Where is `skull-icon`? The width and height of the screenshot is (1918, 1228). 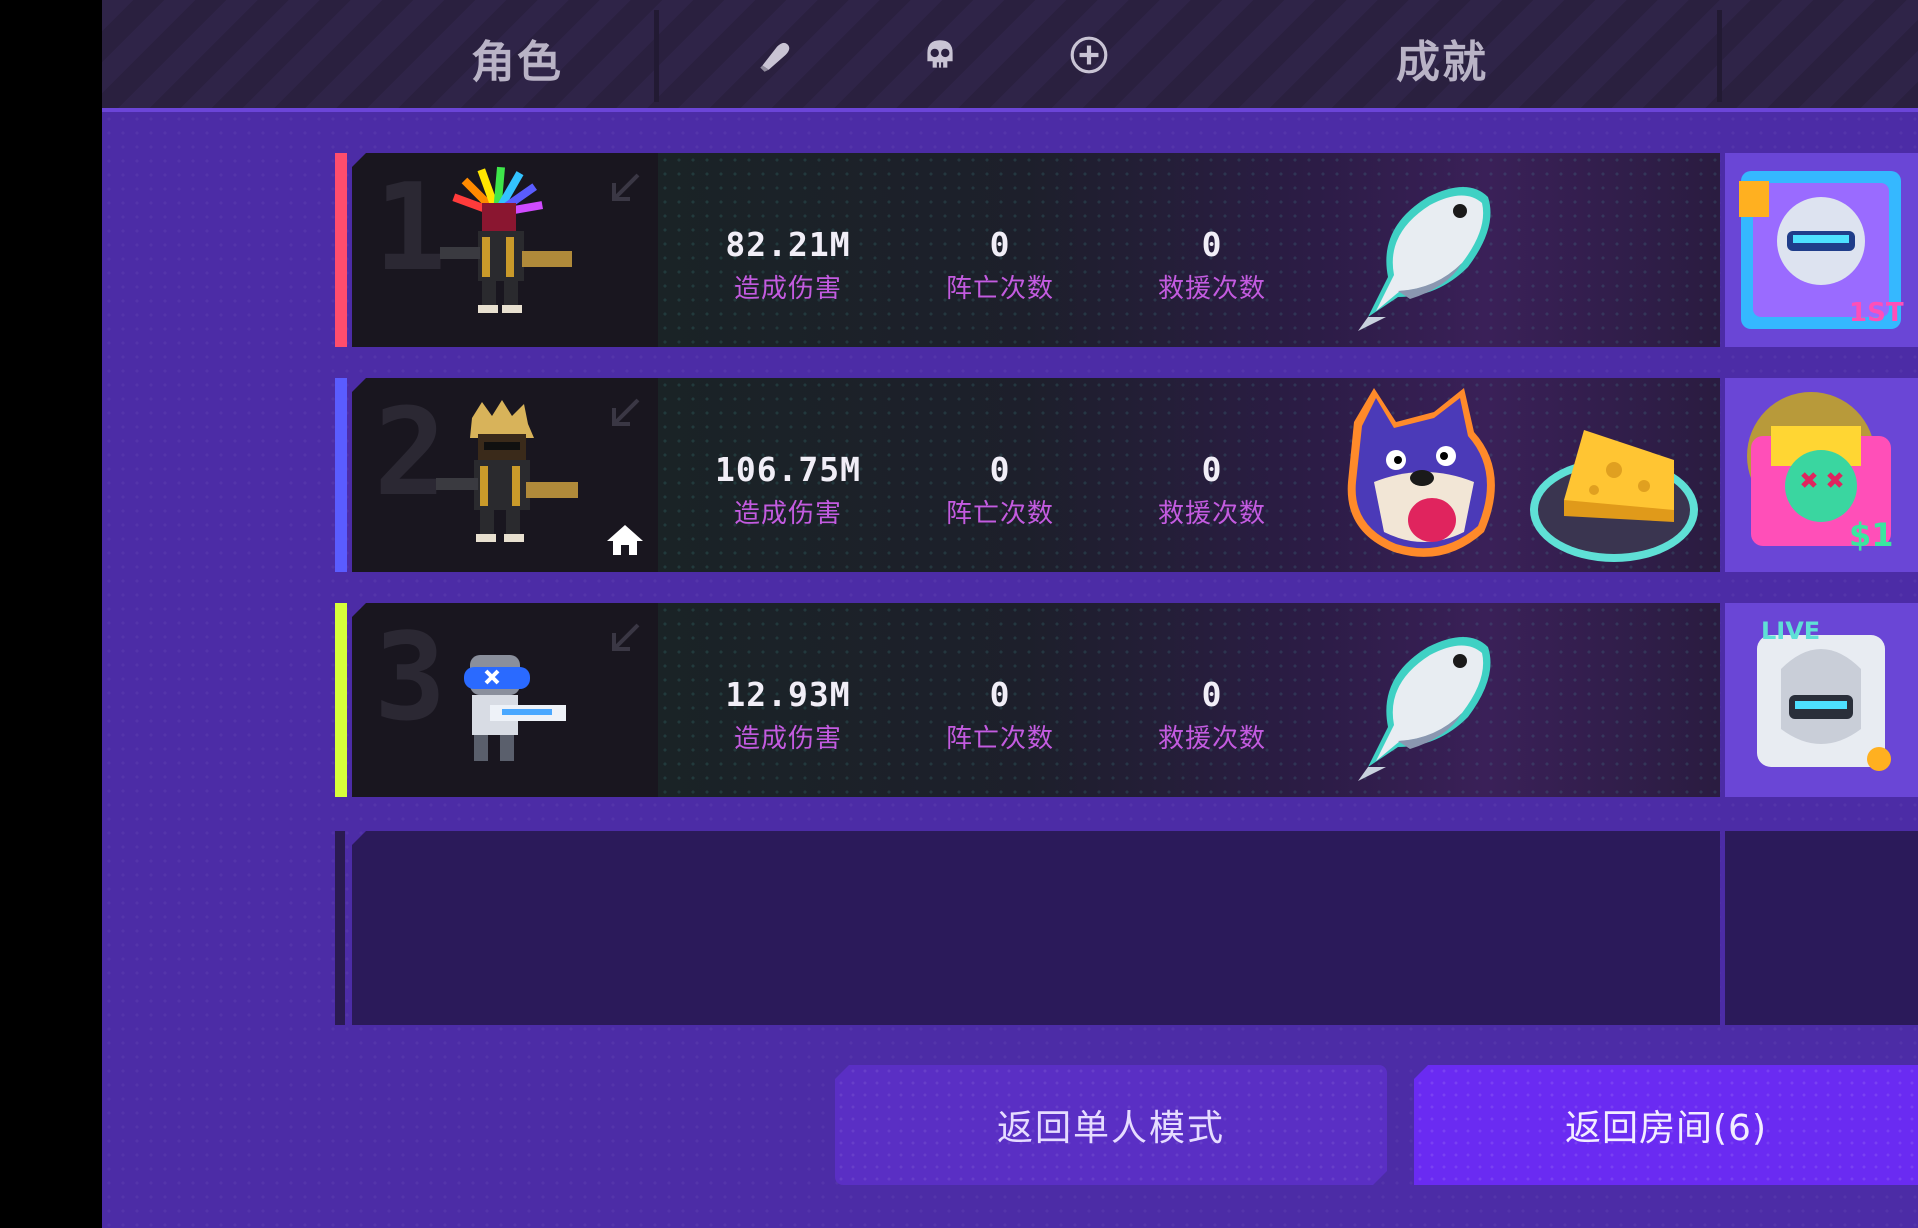 skull-icon is located at coordinates (940, 54).